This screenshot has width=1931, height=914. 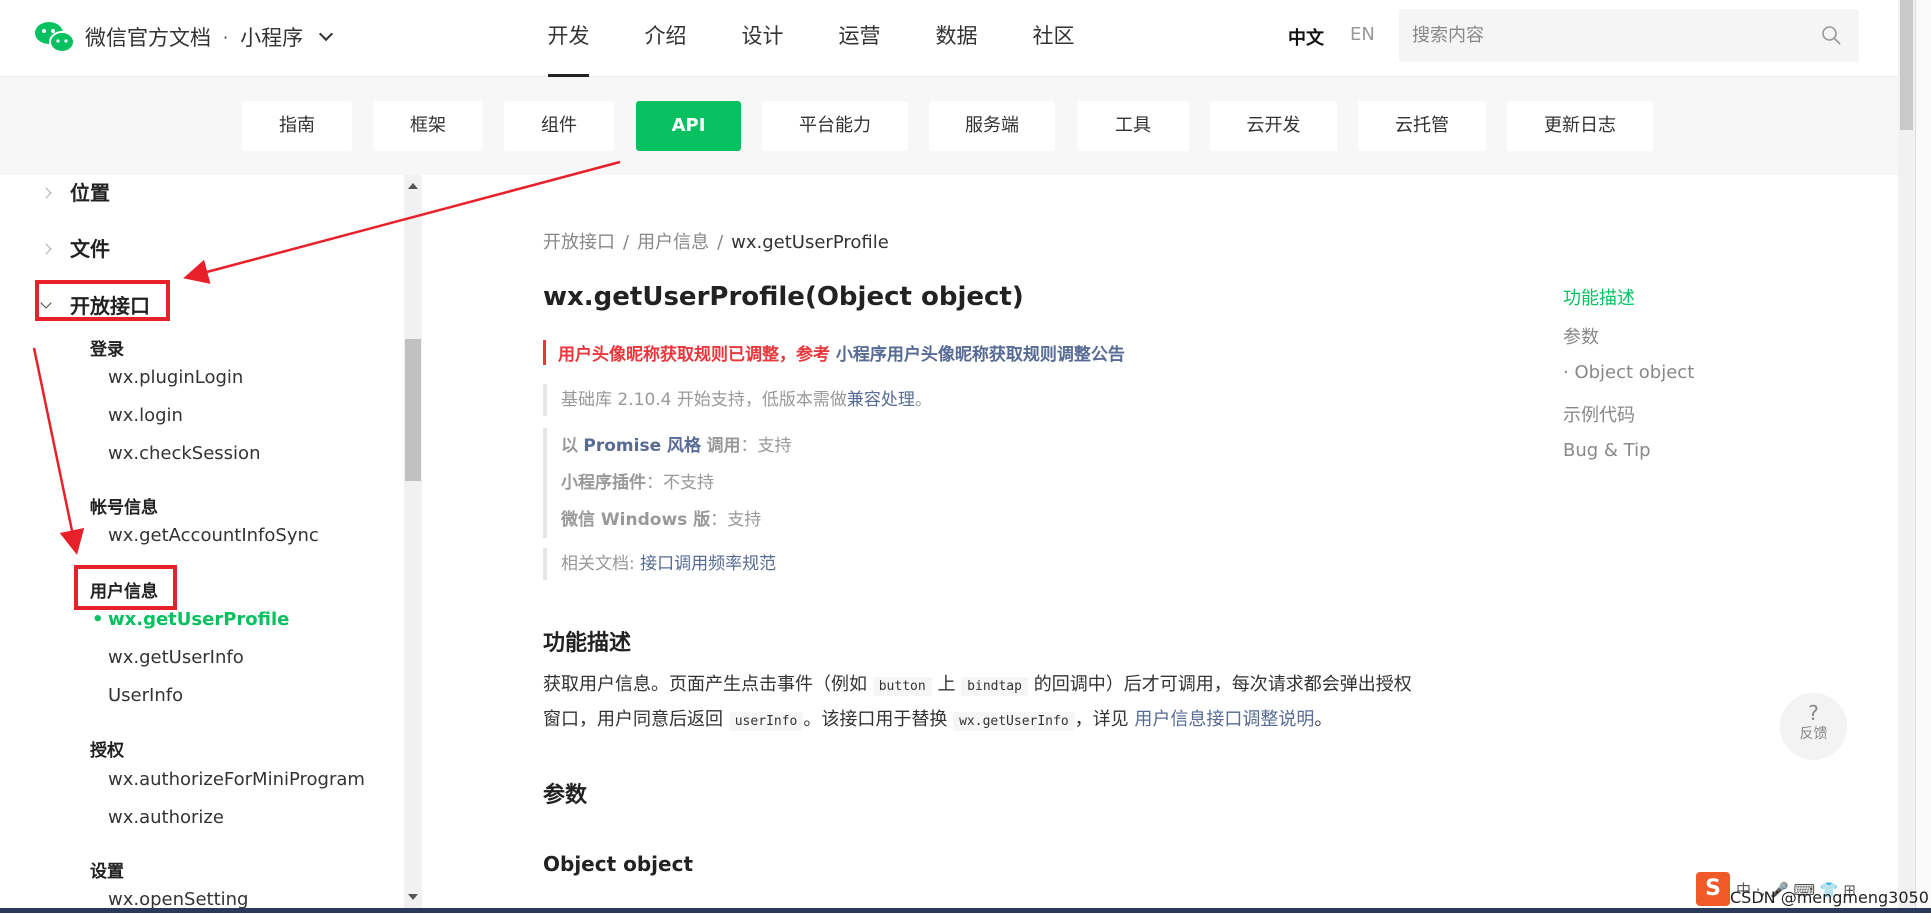 What do you see at coordinates (737, 400) in the screenshot?
I see `support-note: 基础库 2.10.4 开始支持，低版本需做兼容处理。` at bounding box center [737, 400].